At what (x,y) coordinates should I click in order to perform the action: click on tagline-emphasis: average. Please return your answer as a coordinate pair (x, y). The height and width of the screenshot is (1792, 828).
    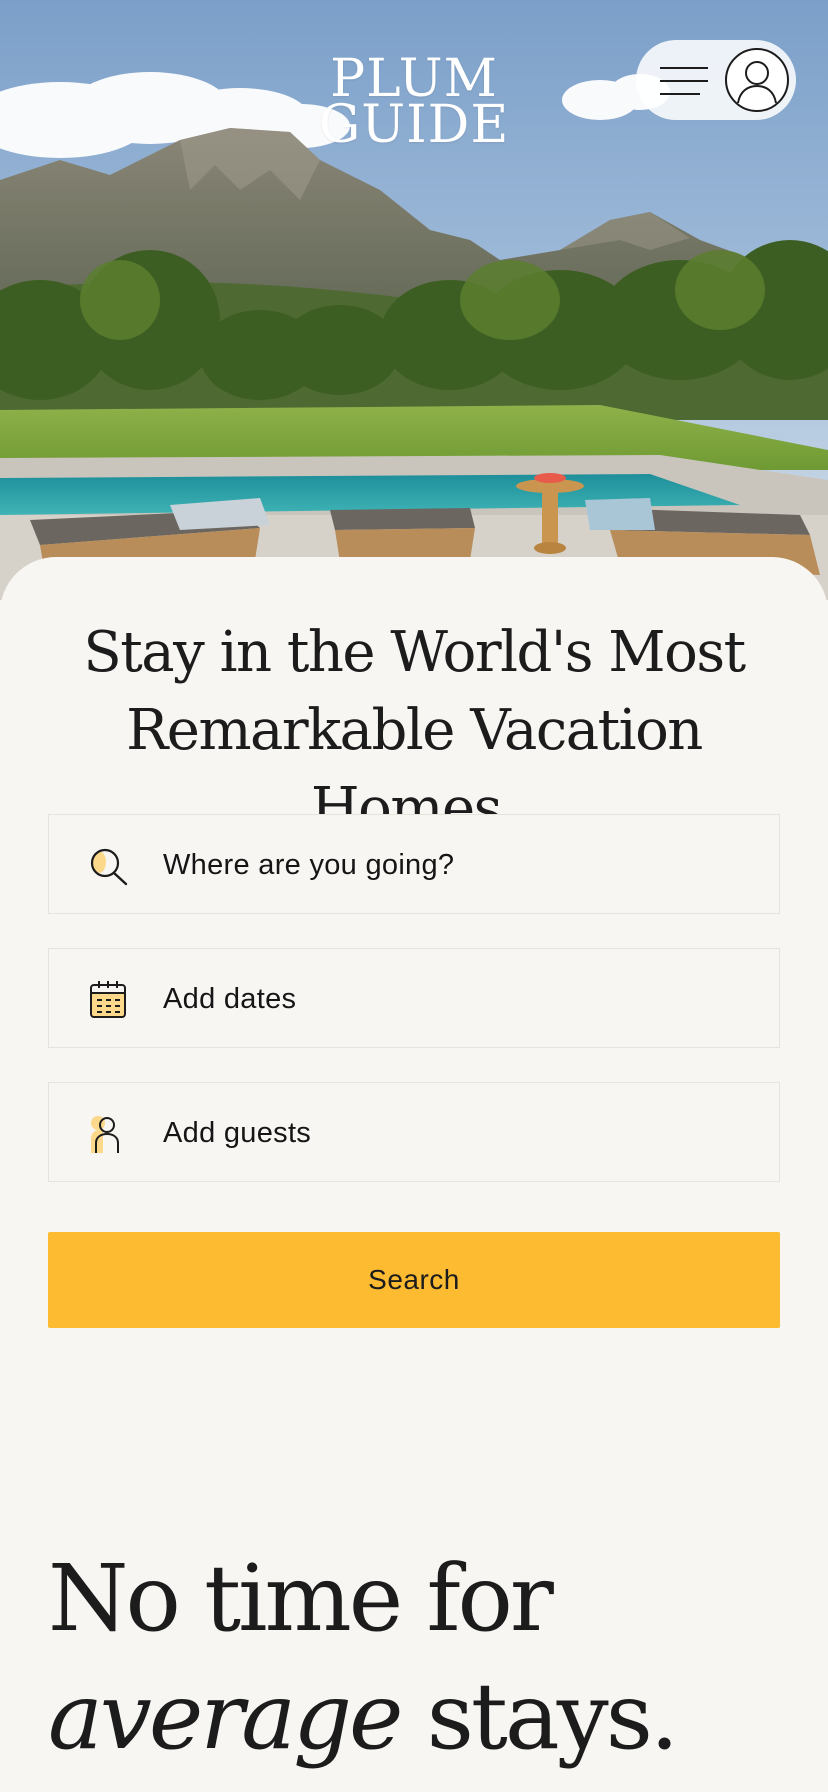
    Looking at the image, I should click on (225, 1716).